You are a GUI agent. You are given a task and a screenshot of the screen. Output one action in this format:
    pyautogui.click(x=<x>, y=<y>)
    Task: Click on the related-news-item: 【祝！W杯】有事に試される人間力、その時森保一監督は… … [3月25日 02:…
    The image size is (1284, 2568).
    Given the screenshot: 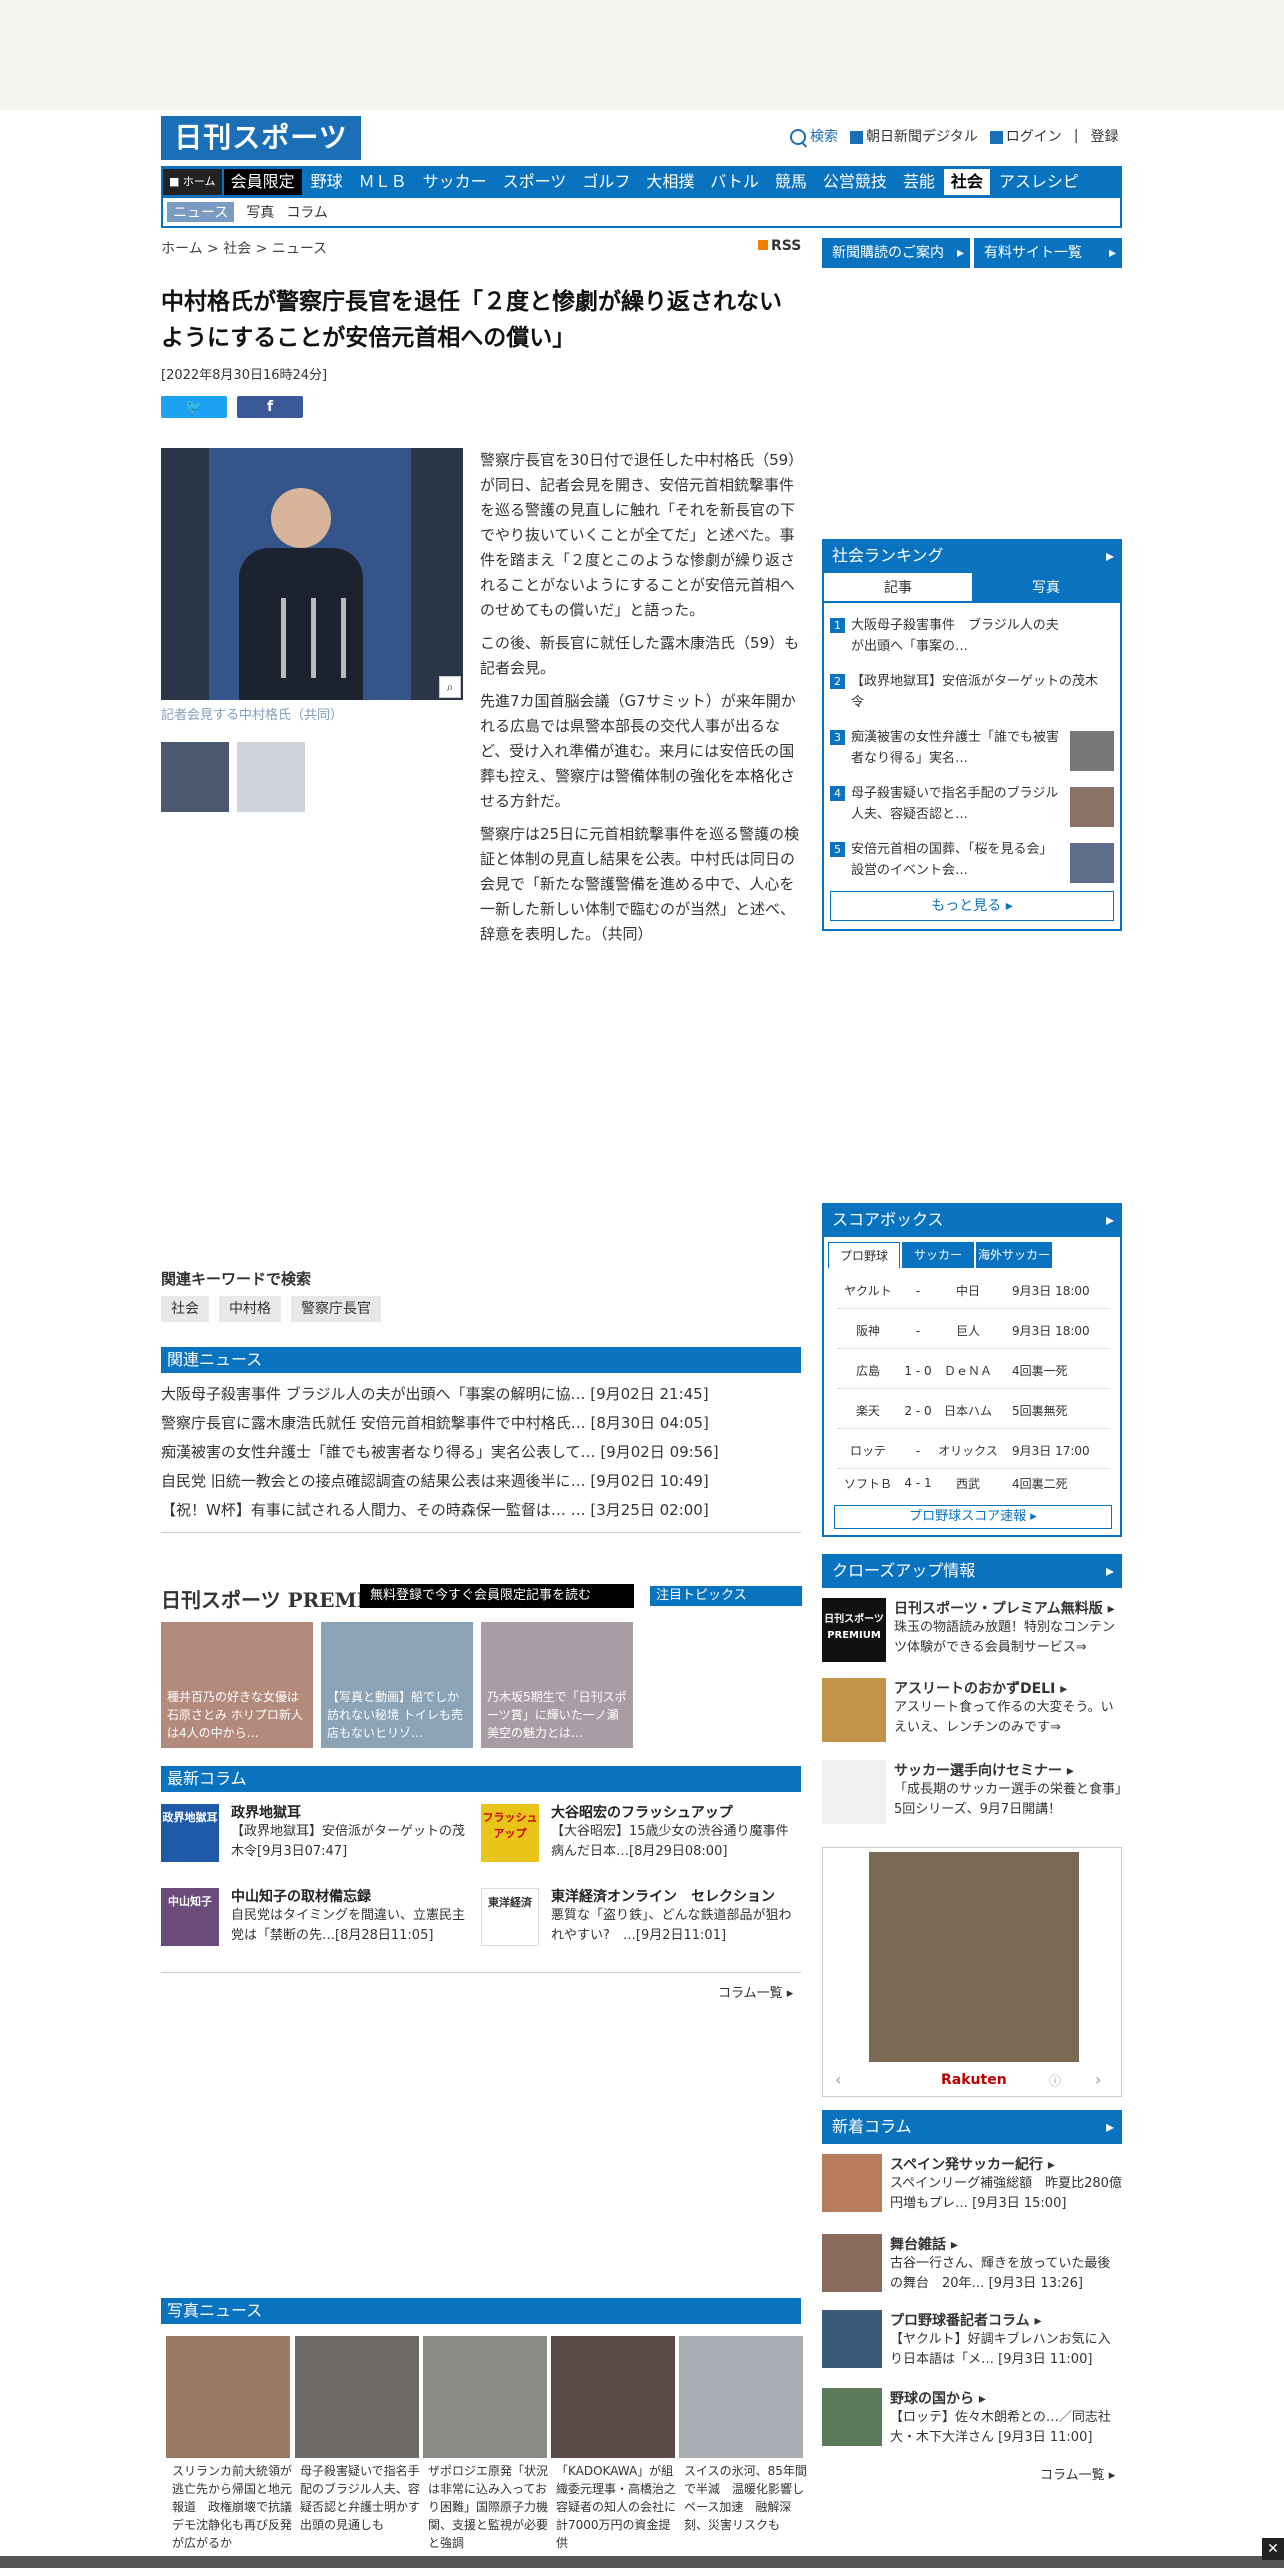 What is the action you would take?
    pyautogui.click(x=481, y=1510)
    